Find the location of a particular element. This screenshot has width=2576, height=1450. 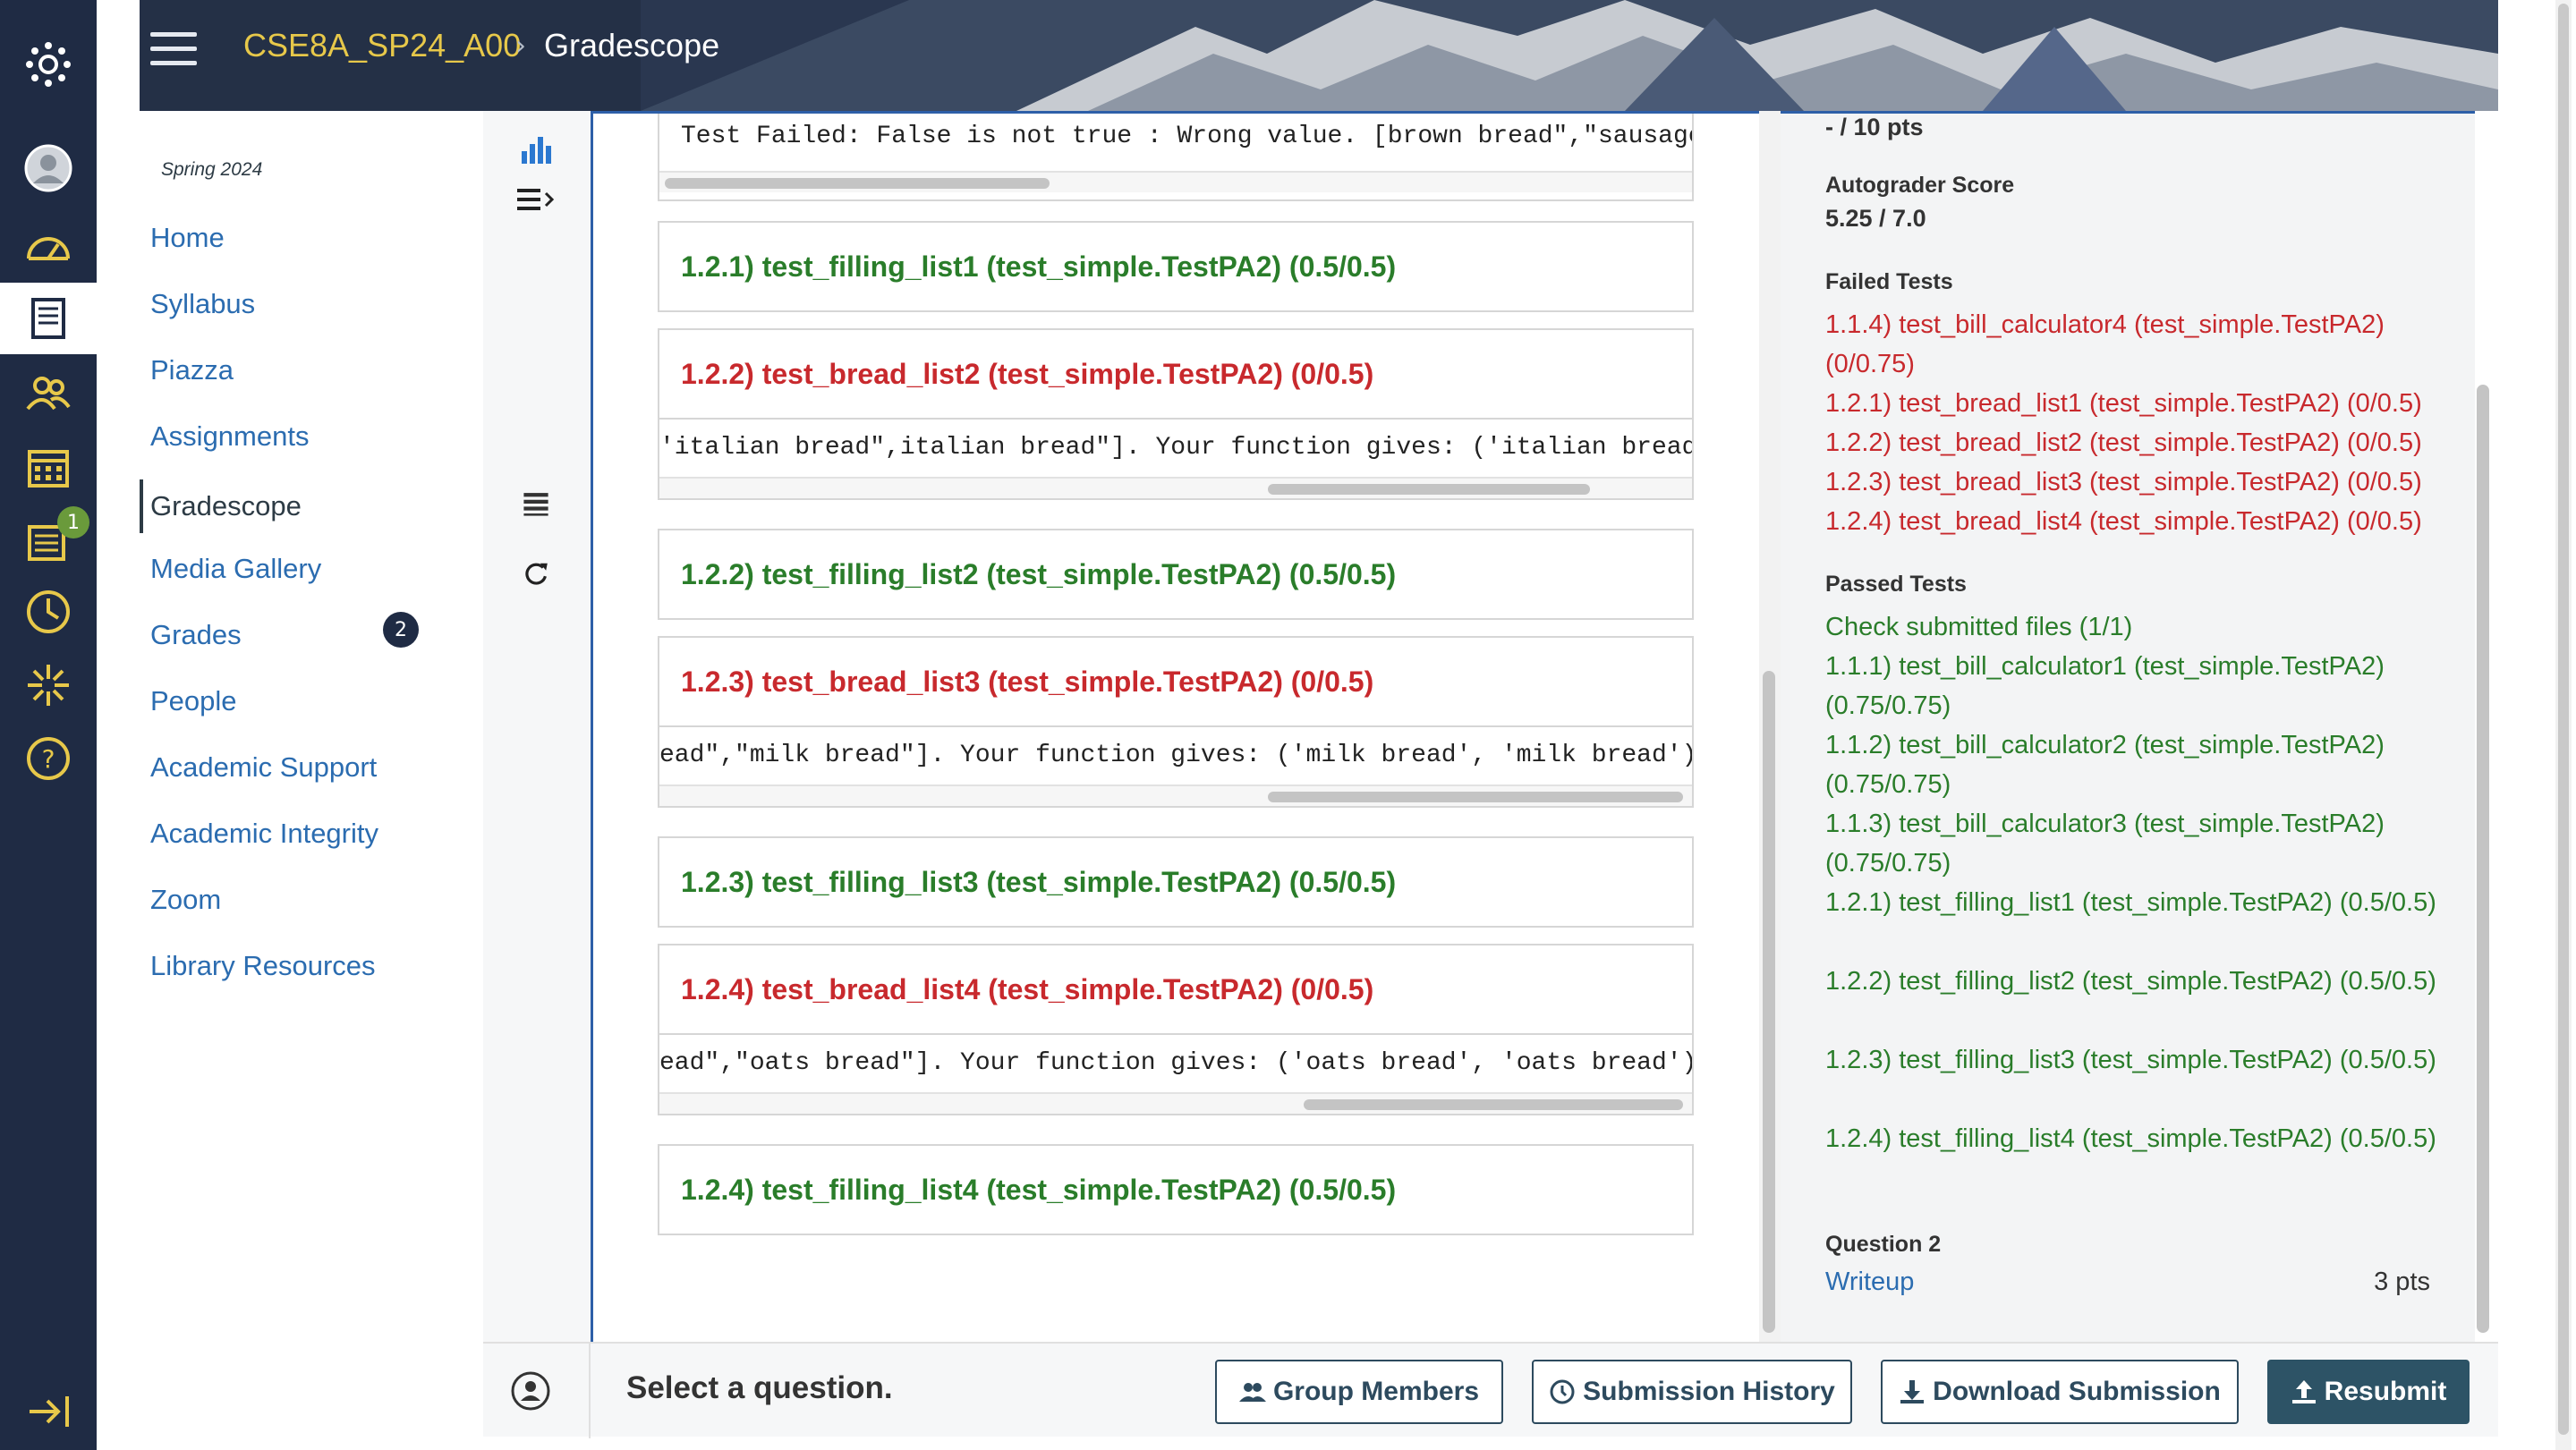

course-nav-media-gallery: Media Gallery is located at coordinates (236, 569).